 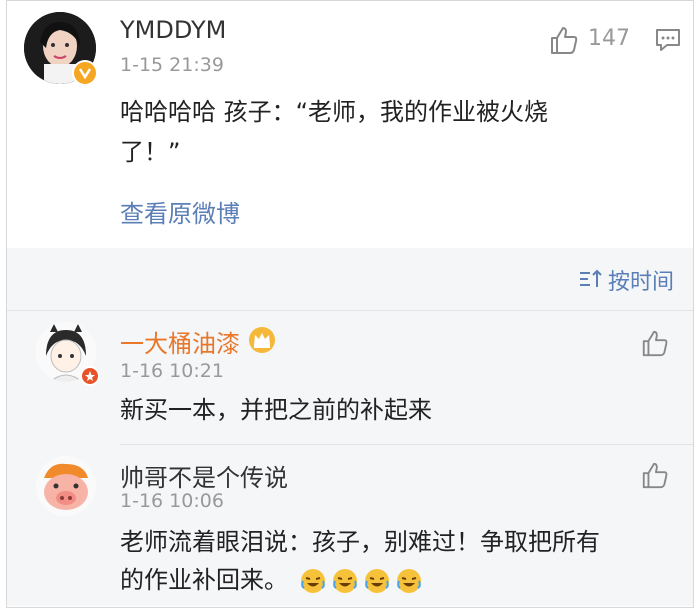 What do you see at coordinates (204, 475) in the screenshot?
I see `commenter-name: 帅哥不是个传说` at bounding box center [204, 475].